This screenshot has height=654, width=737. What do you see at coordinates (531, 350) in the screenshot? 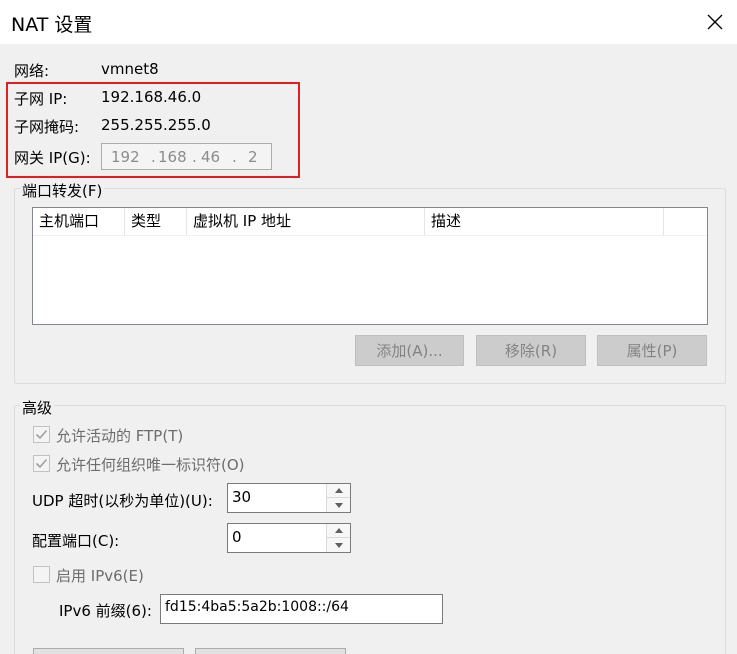
I see `remove-button: 移除(R)` at bounding box center [531, 350].